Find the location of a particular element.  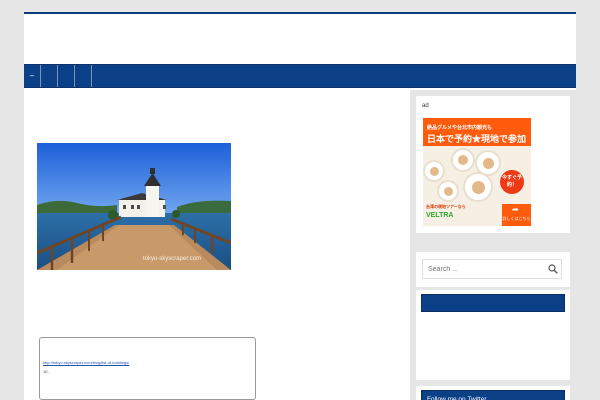

search-widget is located at coordinates (493, 269).